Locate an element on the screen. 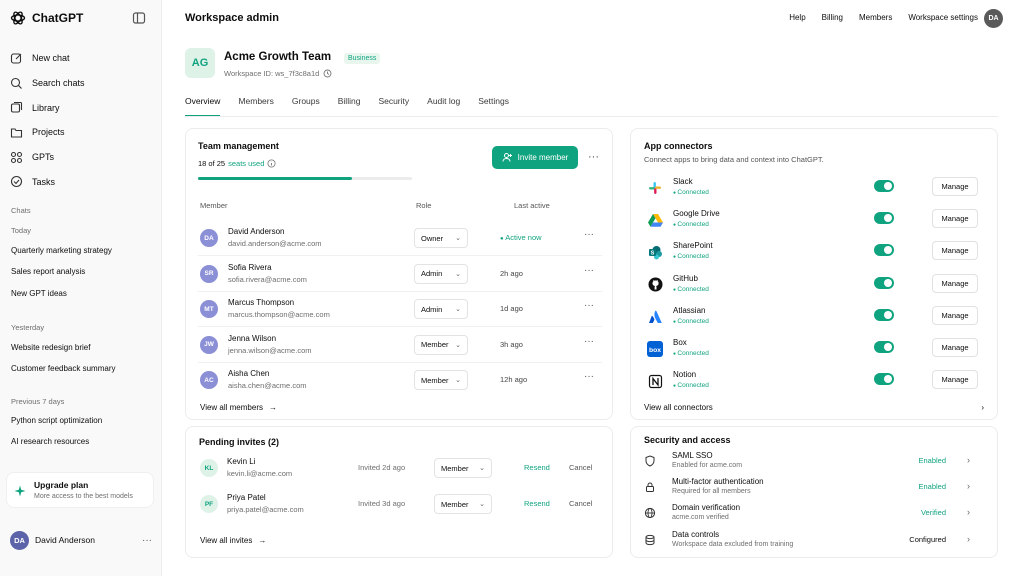  sidebar-item-search: Search chats is located at coordinates (80, 83).